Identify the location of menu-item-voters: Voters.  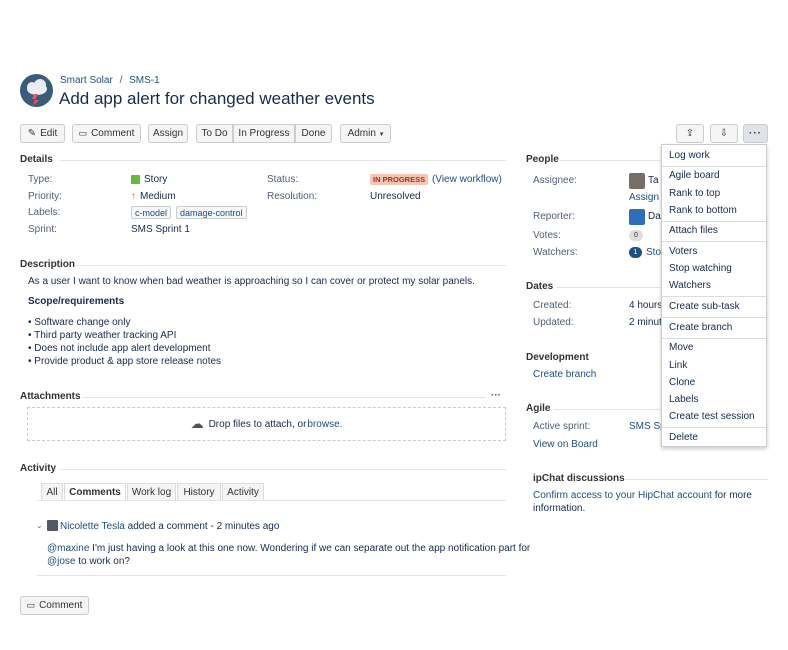
(683, 251).